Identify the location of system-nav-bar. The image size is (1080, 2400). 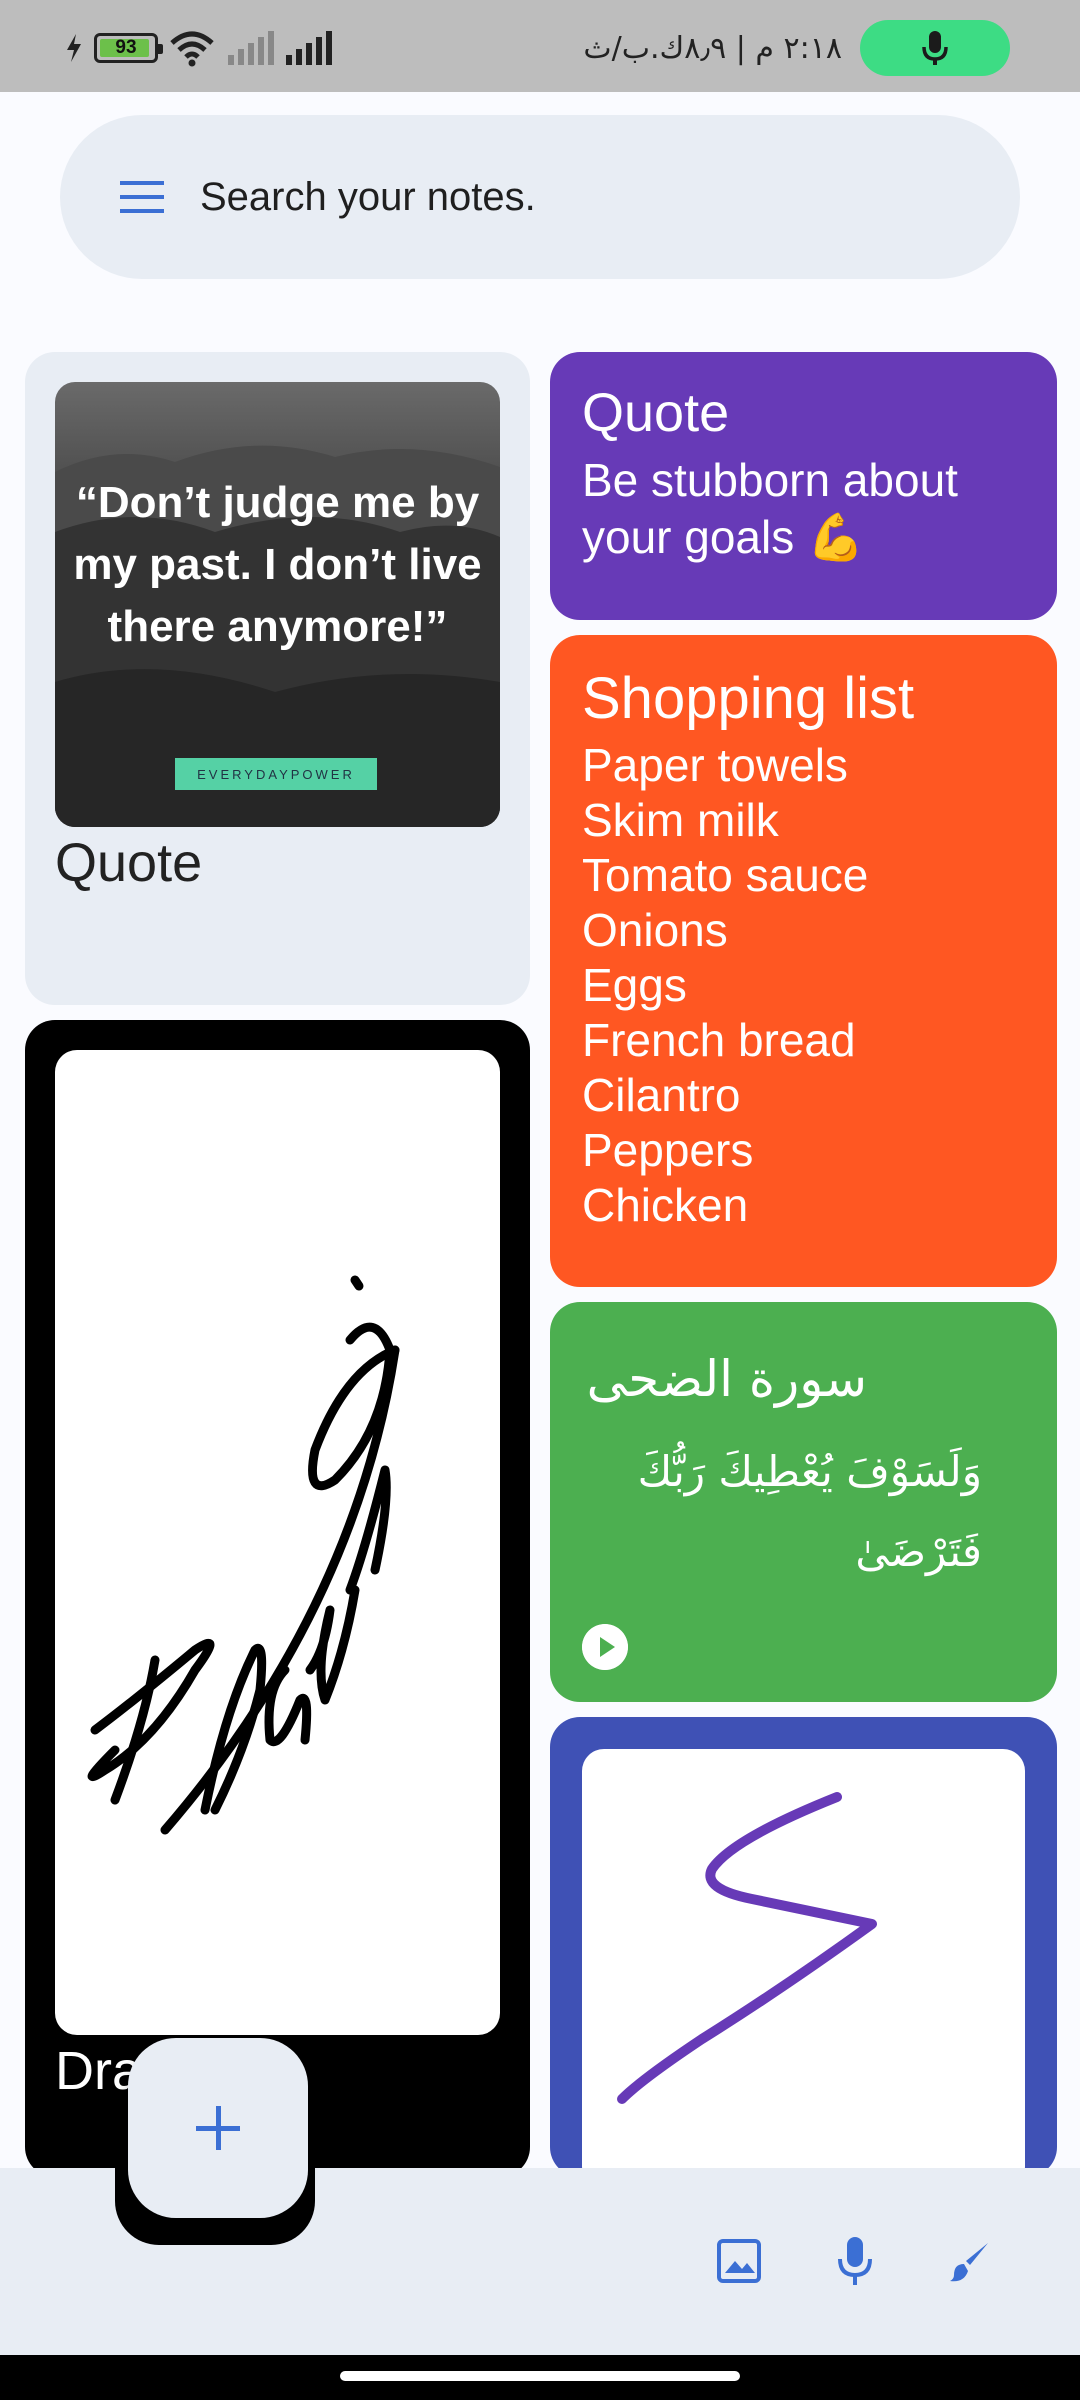
(540, 2377).